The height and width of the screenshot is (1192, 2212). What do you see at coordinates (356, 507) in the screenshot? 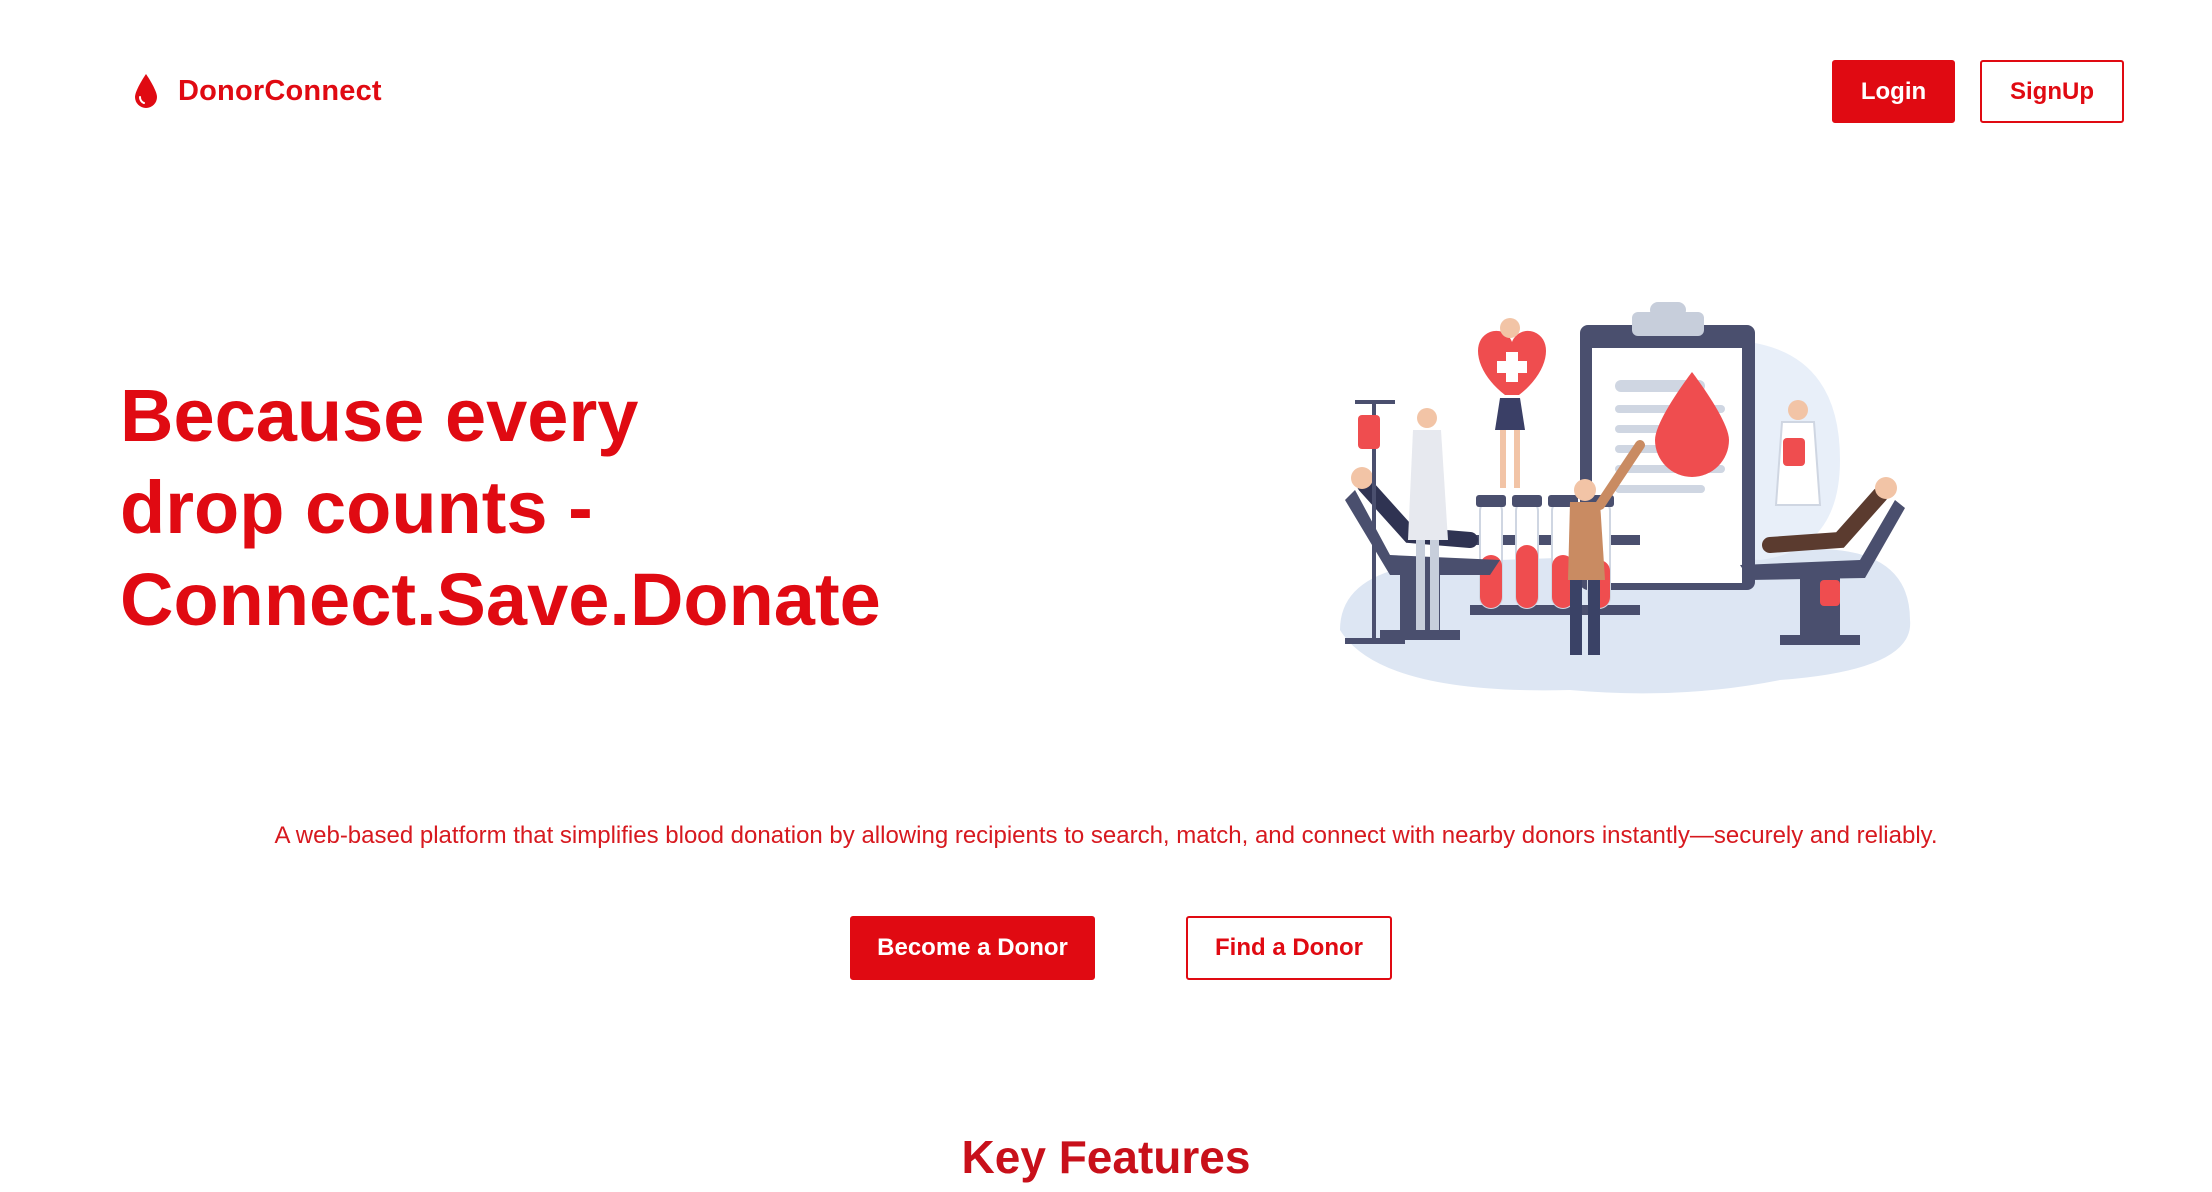
I see `hero-title-line-2: drop counts -` at bounding box center [356, 507].